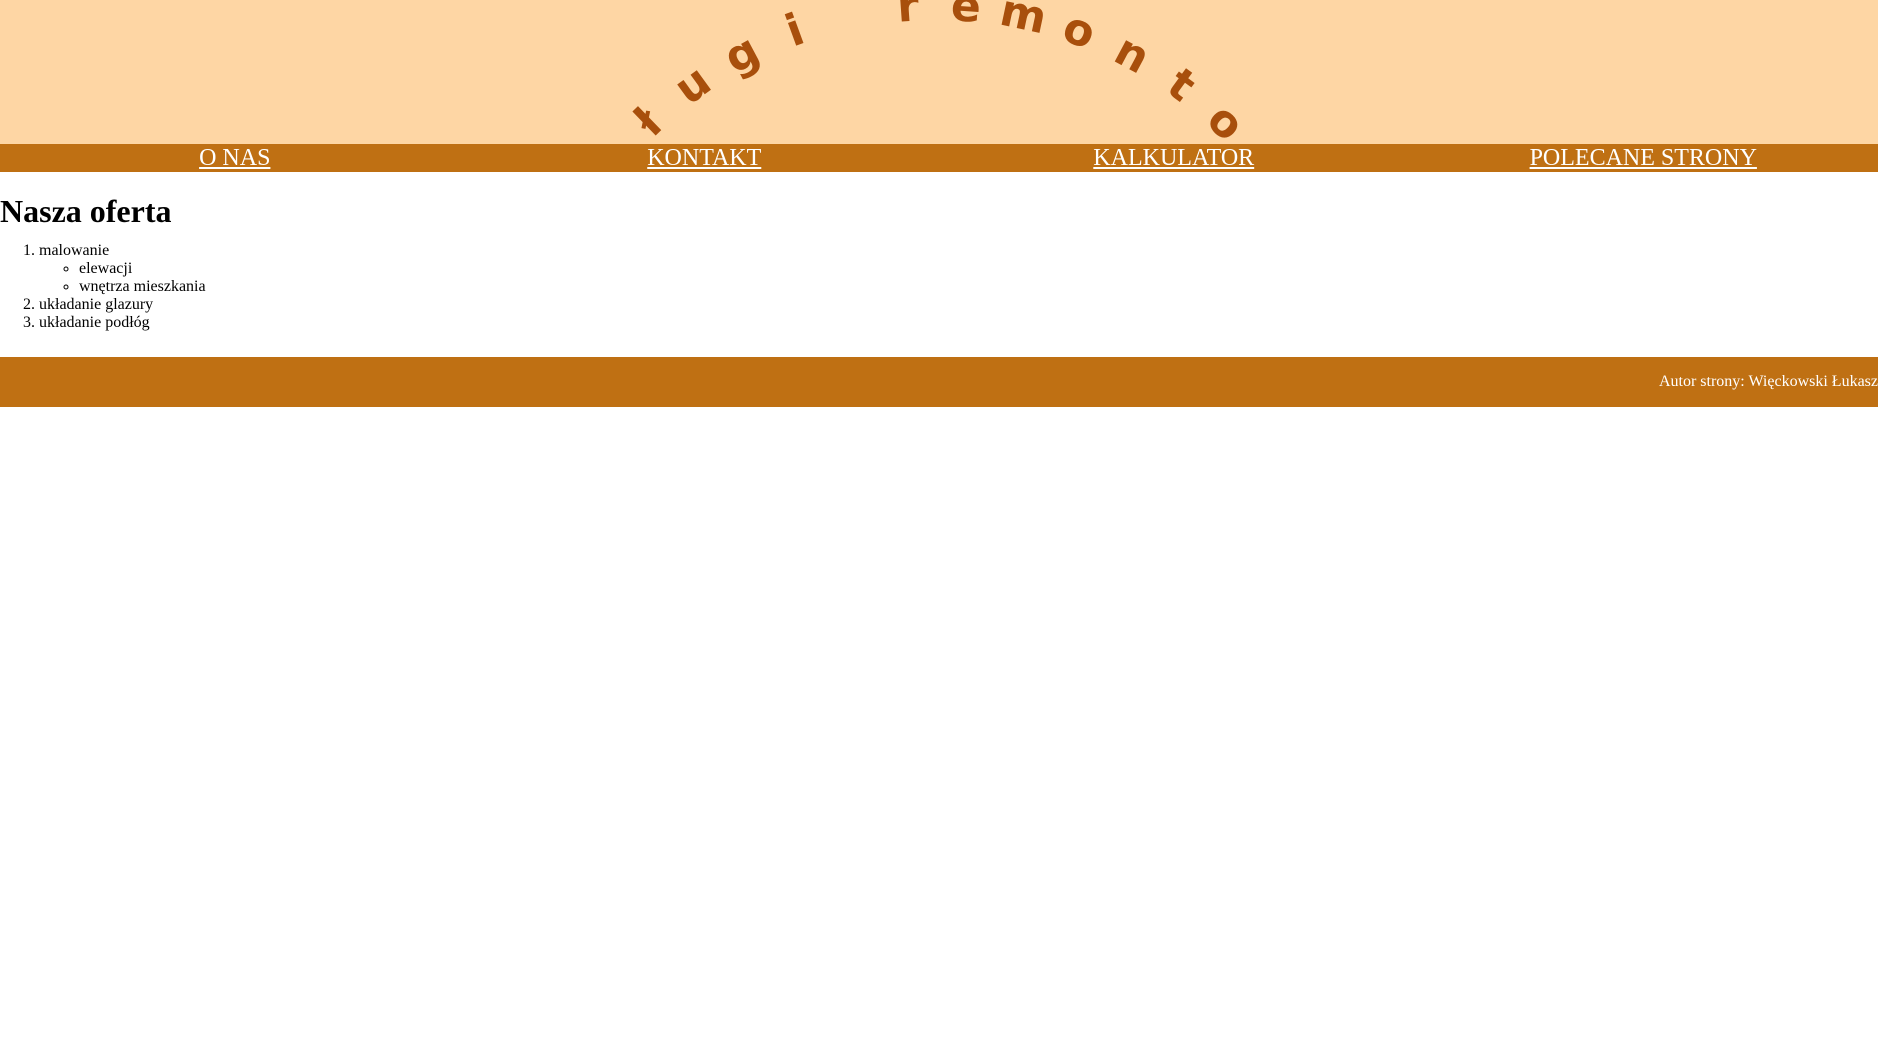 This screenshot has width=1878, height=1059. I want to click on footer-author: Autor strony: Więckowski Łukasz, so click(1768, 381).